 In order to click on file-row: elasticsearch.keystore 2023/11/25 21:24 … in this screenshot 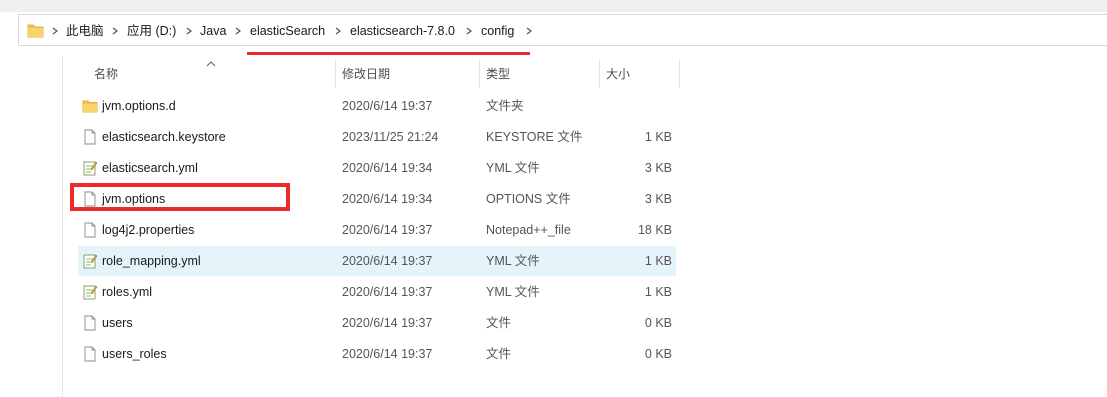, I will do `click(377, 137)`.